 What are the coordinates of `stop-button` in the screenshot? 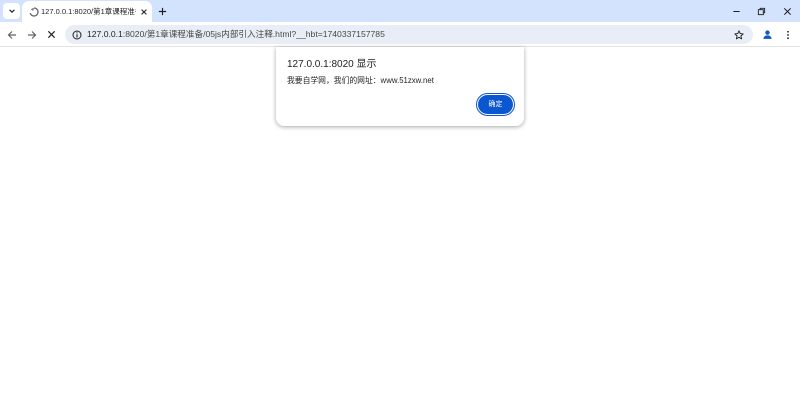 It's located at (51, 34).